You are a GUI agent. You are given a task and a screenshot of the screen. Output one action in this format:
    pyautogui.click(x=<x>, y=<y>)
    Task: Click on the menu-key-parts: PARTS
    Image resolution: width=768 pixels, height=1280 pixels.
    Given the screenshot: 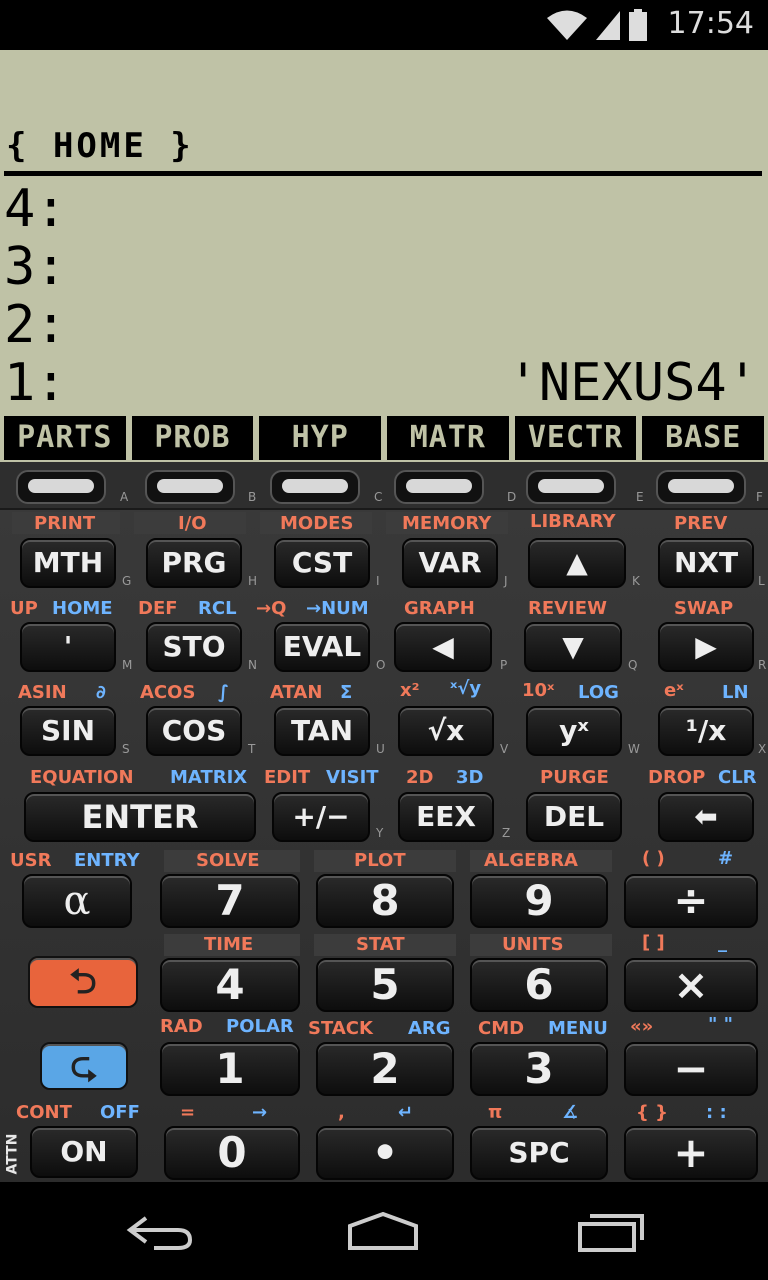 What is the action you would take?
    pyautogui.click(x=65, y=438)
    